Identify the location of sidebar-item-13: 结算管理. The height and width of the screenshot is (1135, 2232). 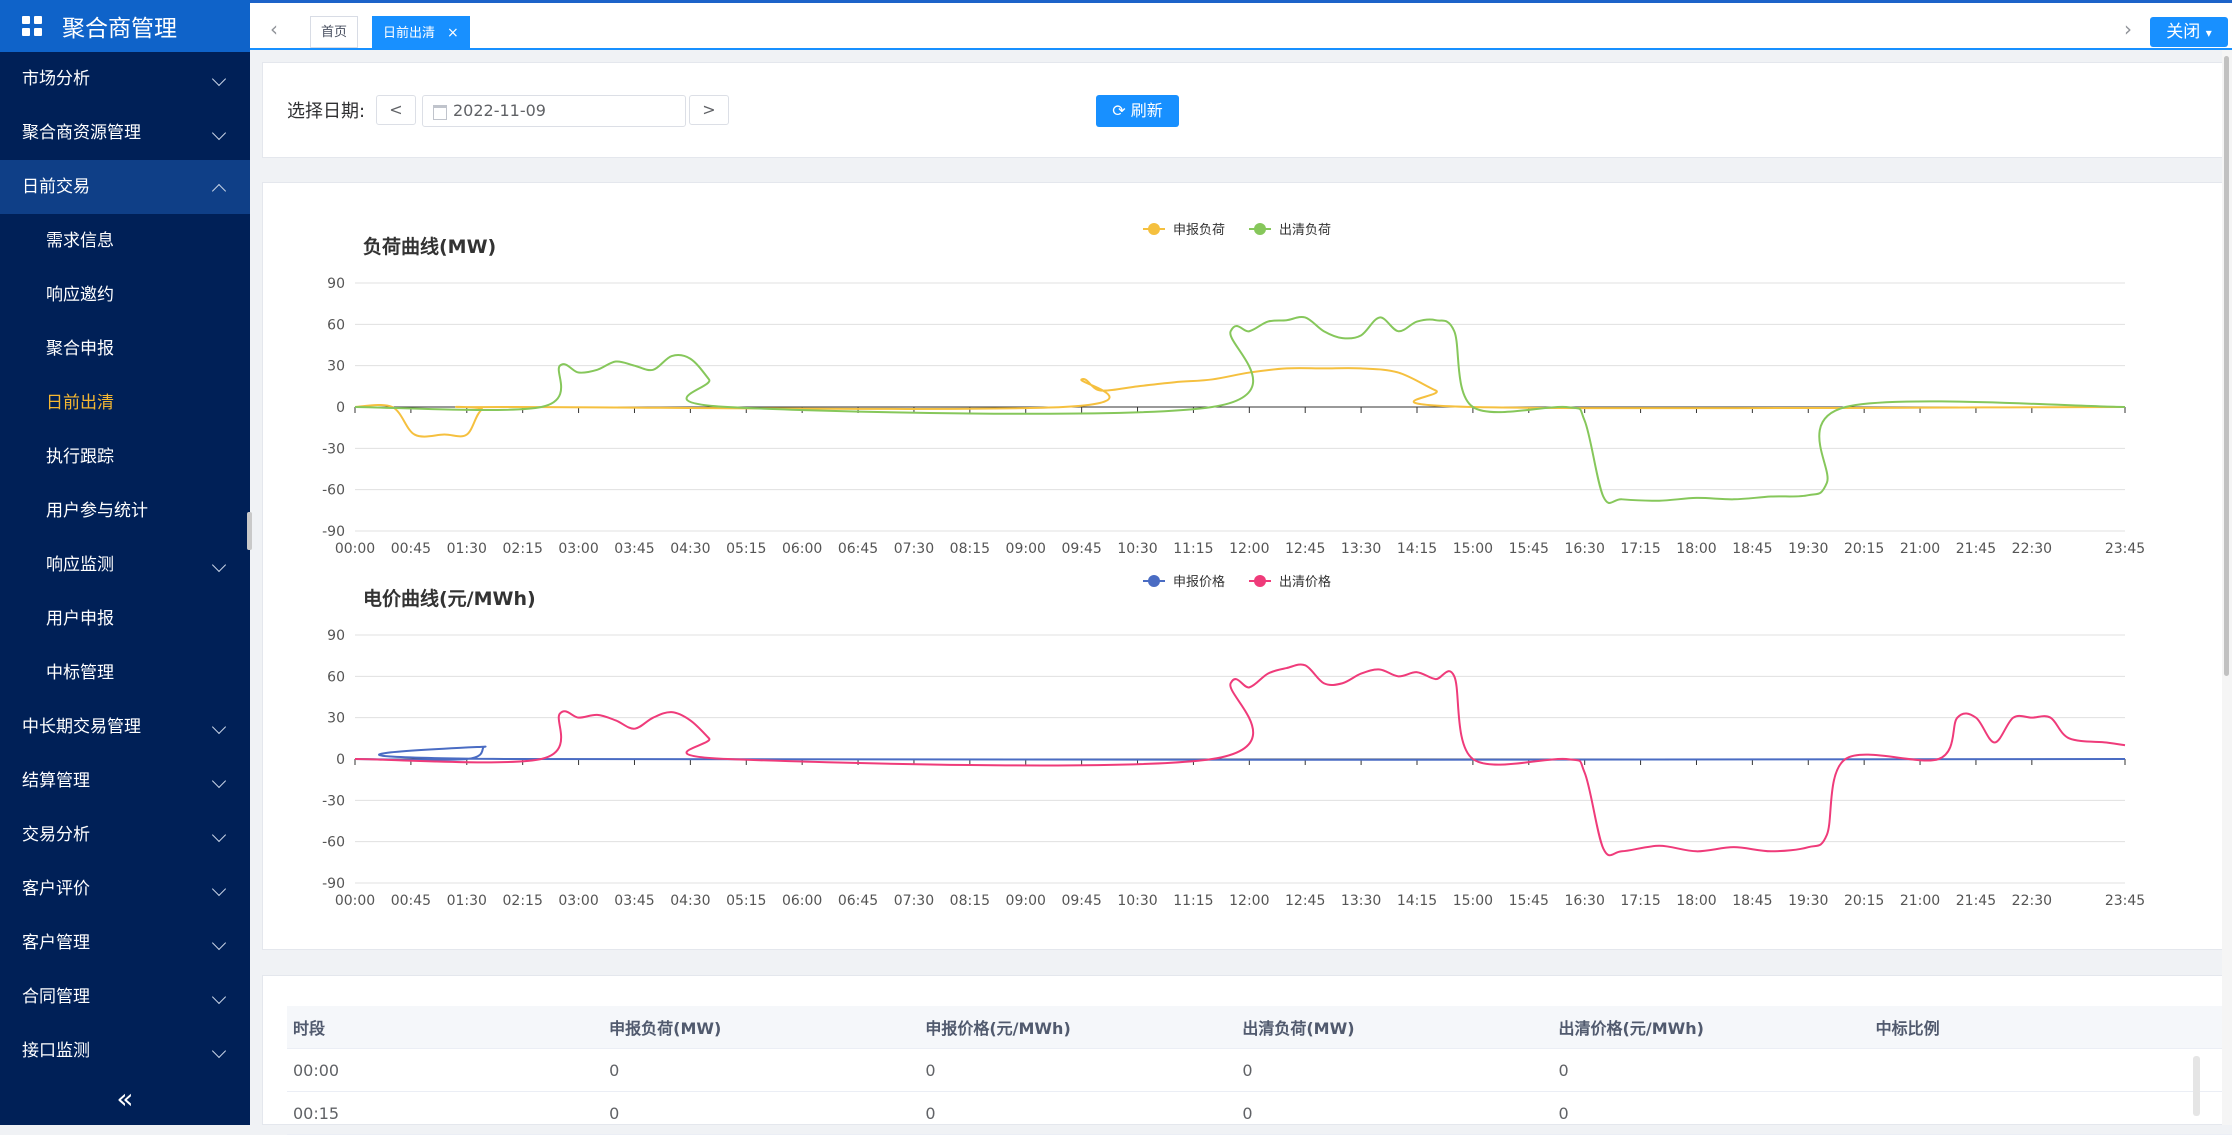
(125, 781).